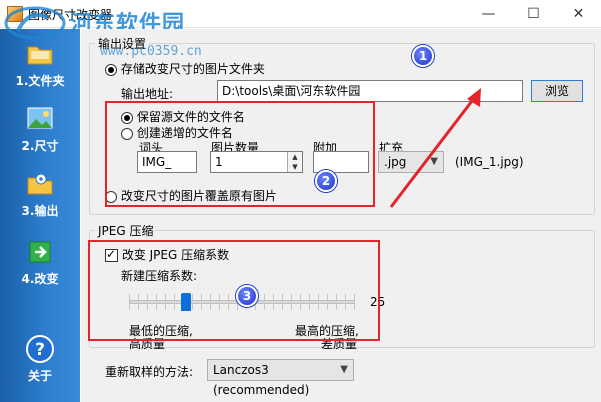  Describe the element at coordinates (40, 184) in the screenshot. I see `output-folder-icon` at that location.